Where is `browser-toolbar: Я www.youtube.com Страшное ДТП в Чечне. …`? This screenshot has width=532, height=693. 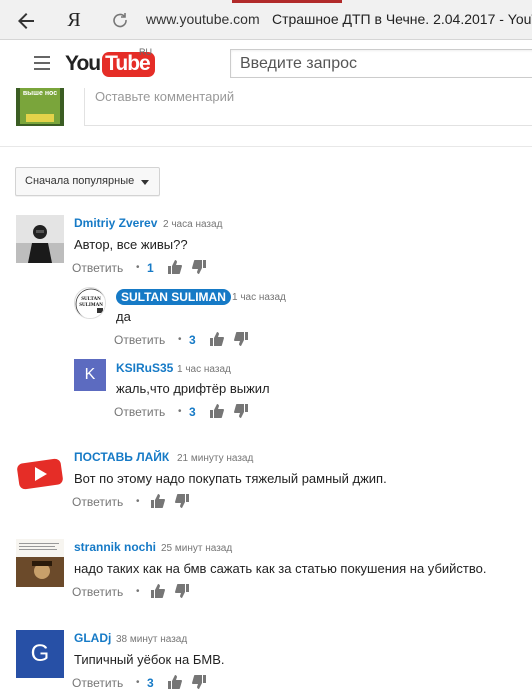
browser-toolbar: Я www.youtube.com Страшное ДТП в Чечне. … is located at coordinates (266, 20).